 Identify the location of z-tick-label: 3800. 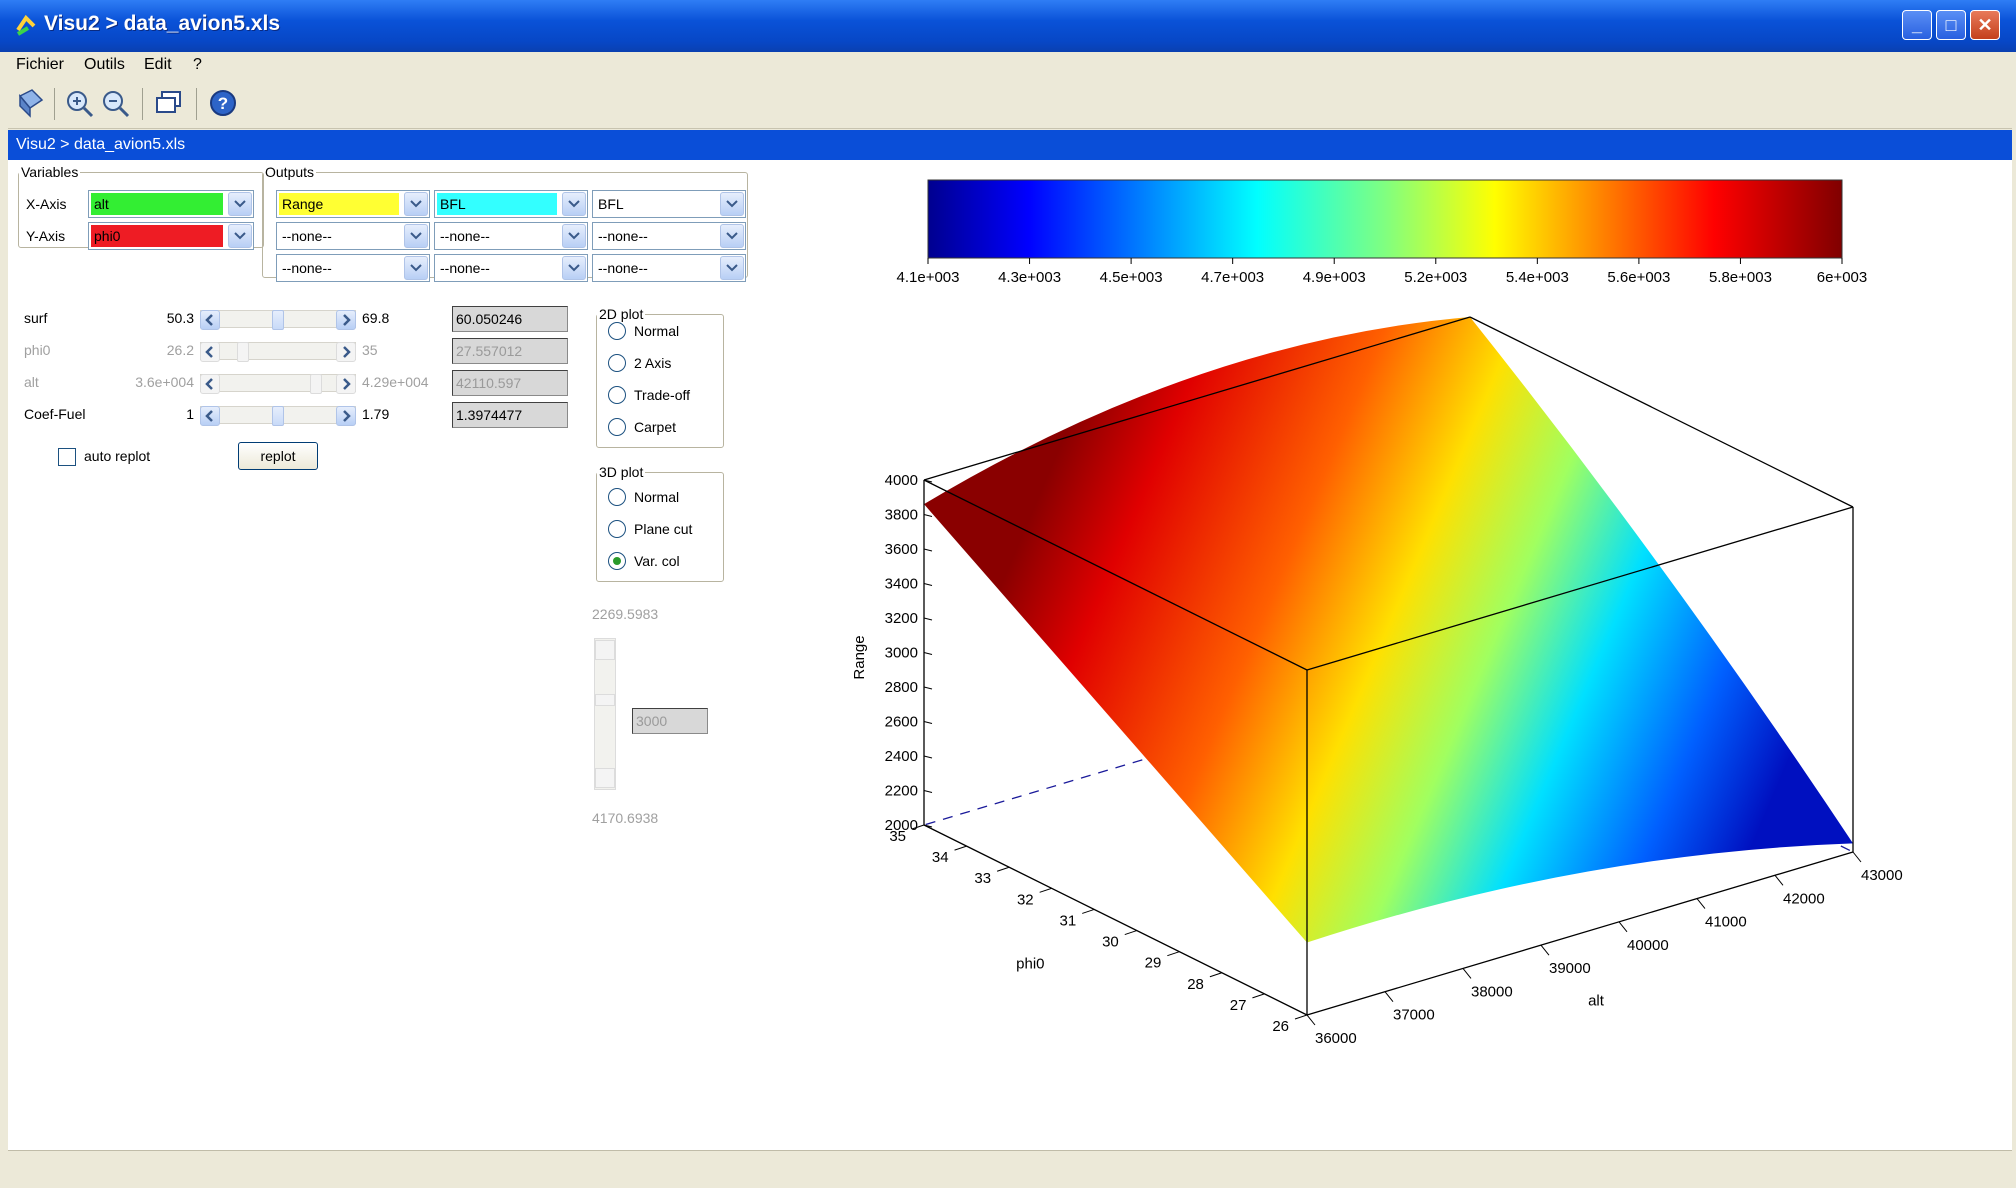
(901, 515).